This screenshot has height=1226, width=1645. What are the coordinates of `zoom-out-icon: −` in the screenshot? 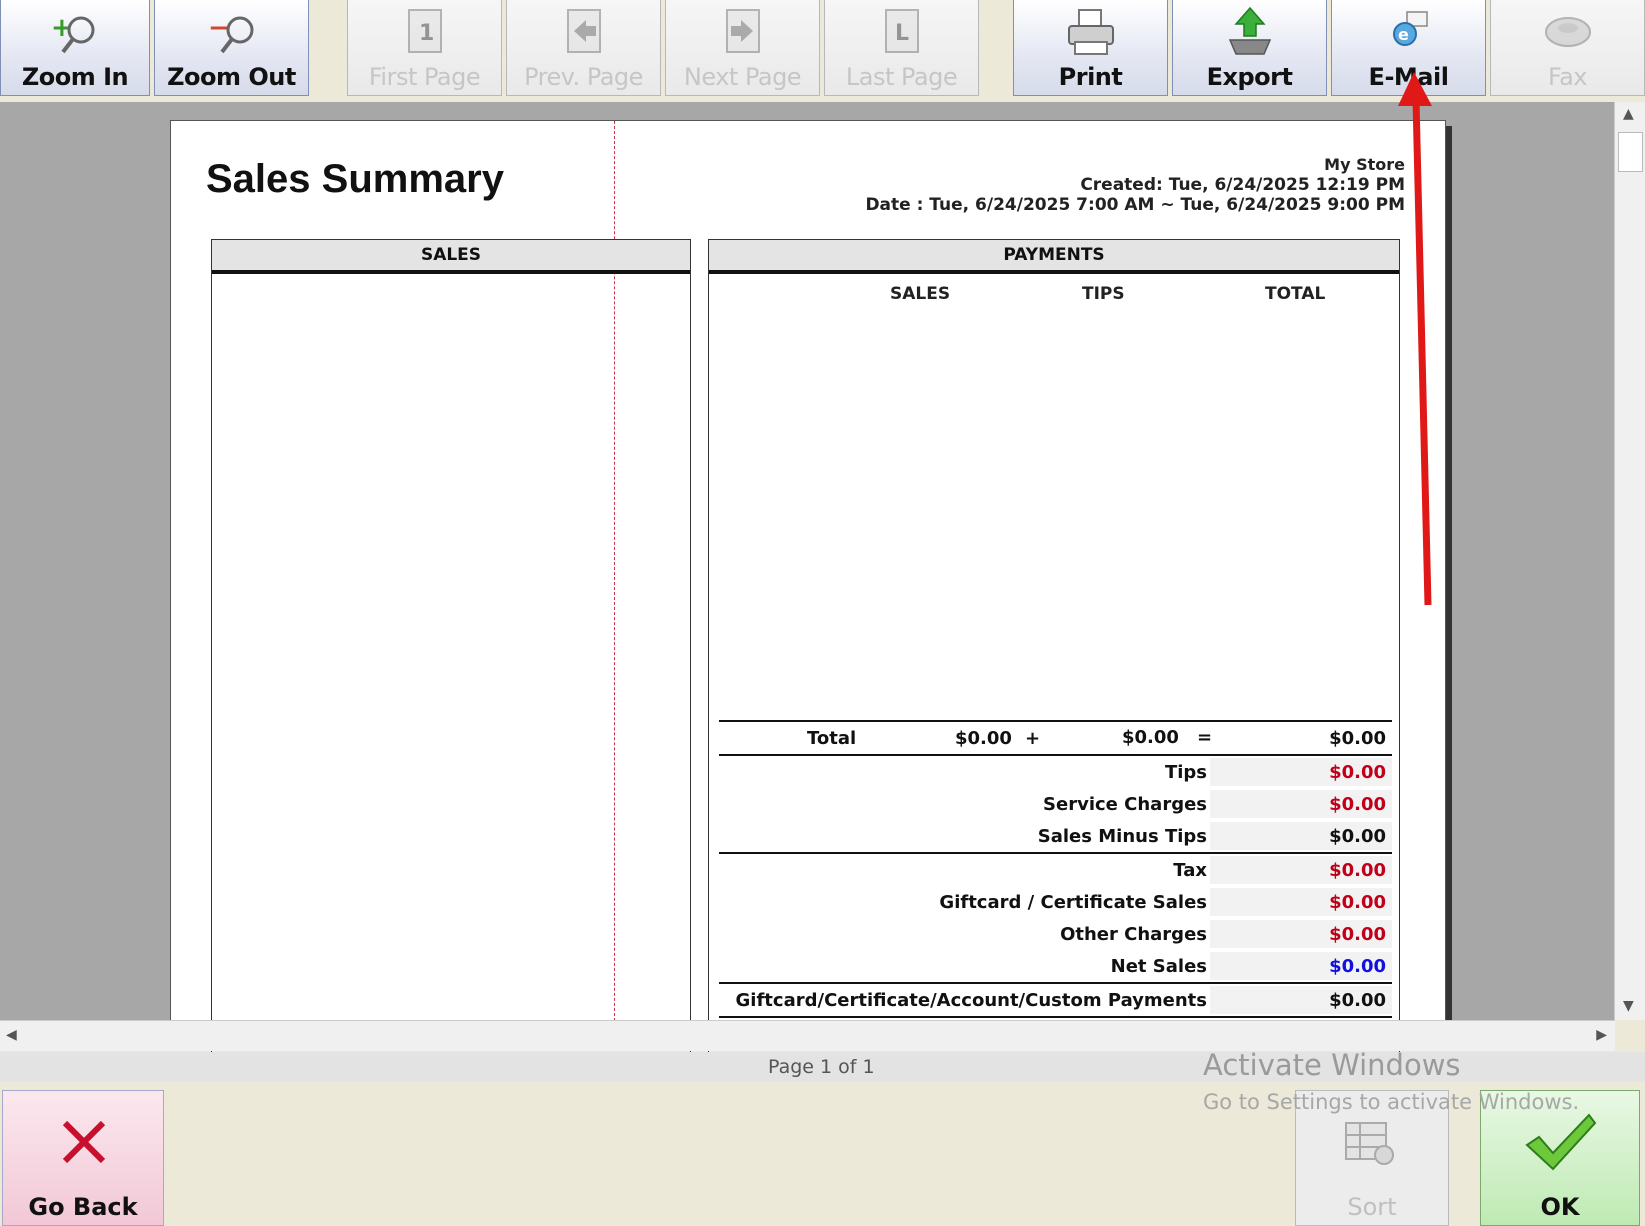 It's located at (231, 33).